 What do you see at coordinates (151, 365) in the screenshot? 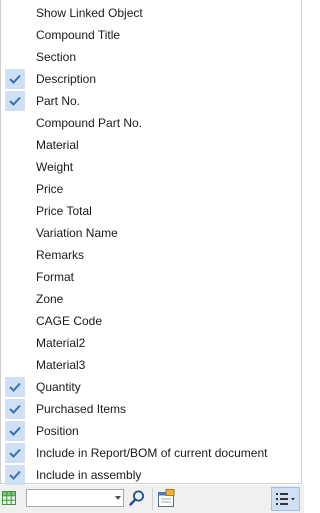
I see `menu-item-material3: Material3` at bounding box center [151, 365].